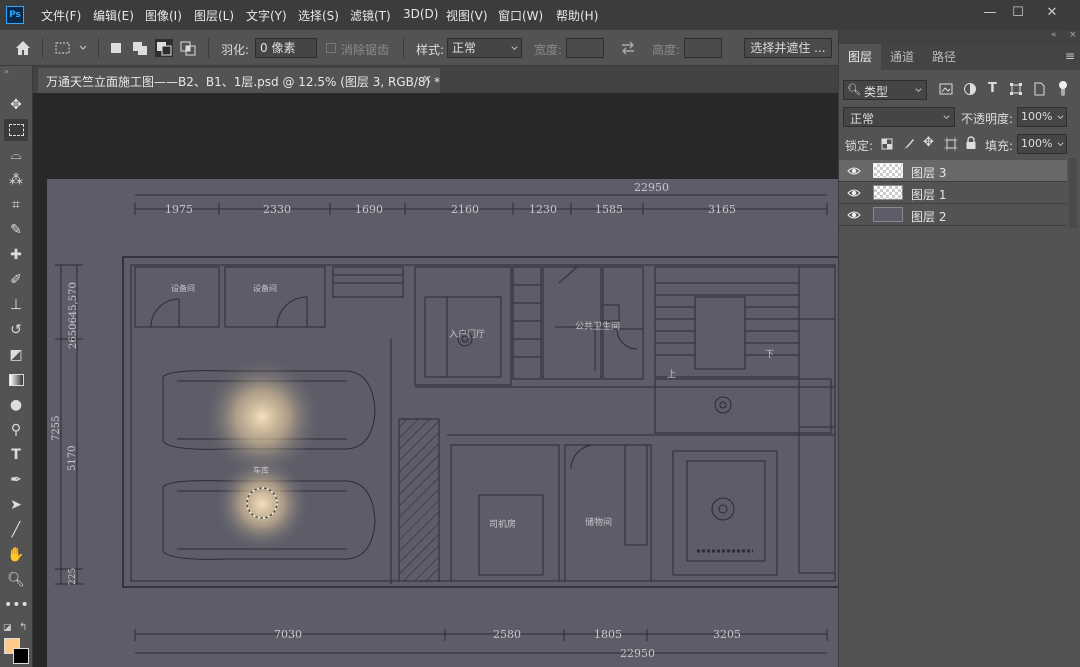 Image resolution: width=1080 pixels, height=667 pixels. Describe the element at coordinates (929, 217) in the screenshot. I see `layer-name: 图层 2` at that location.